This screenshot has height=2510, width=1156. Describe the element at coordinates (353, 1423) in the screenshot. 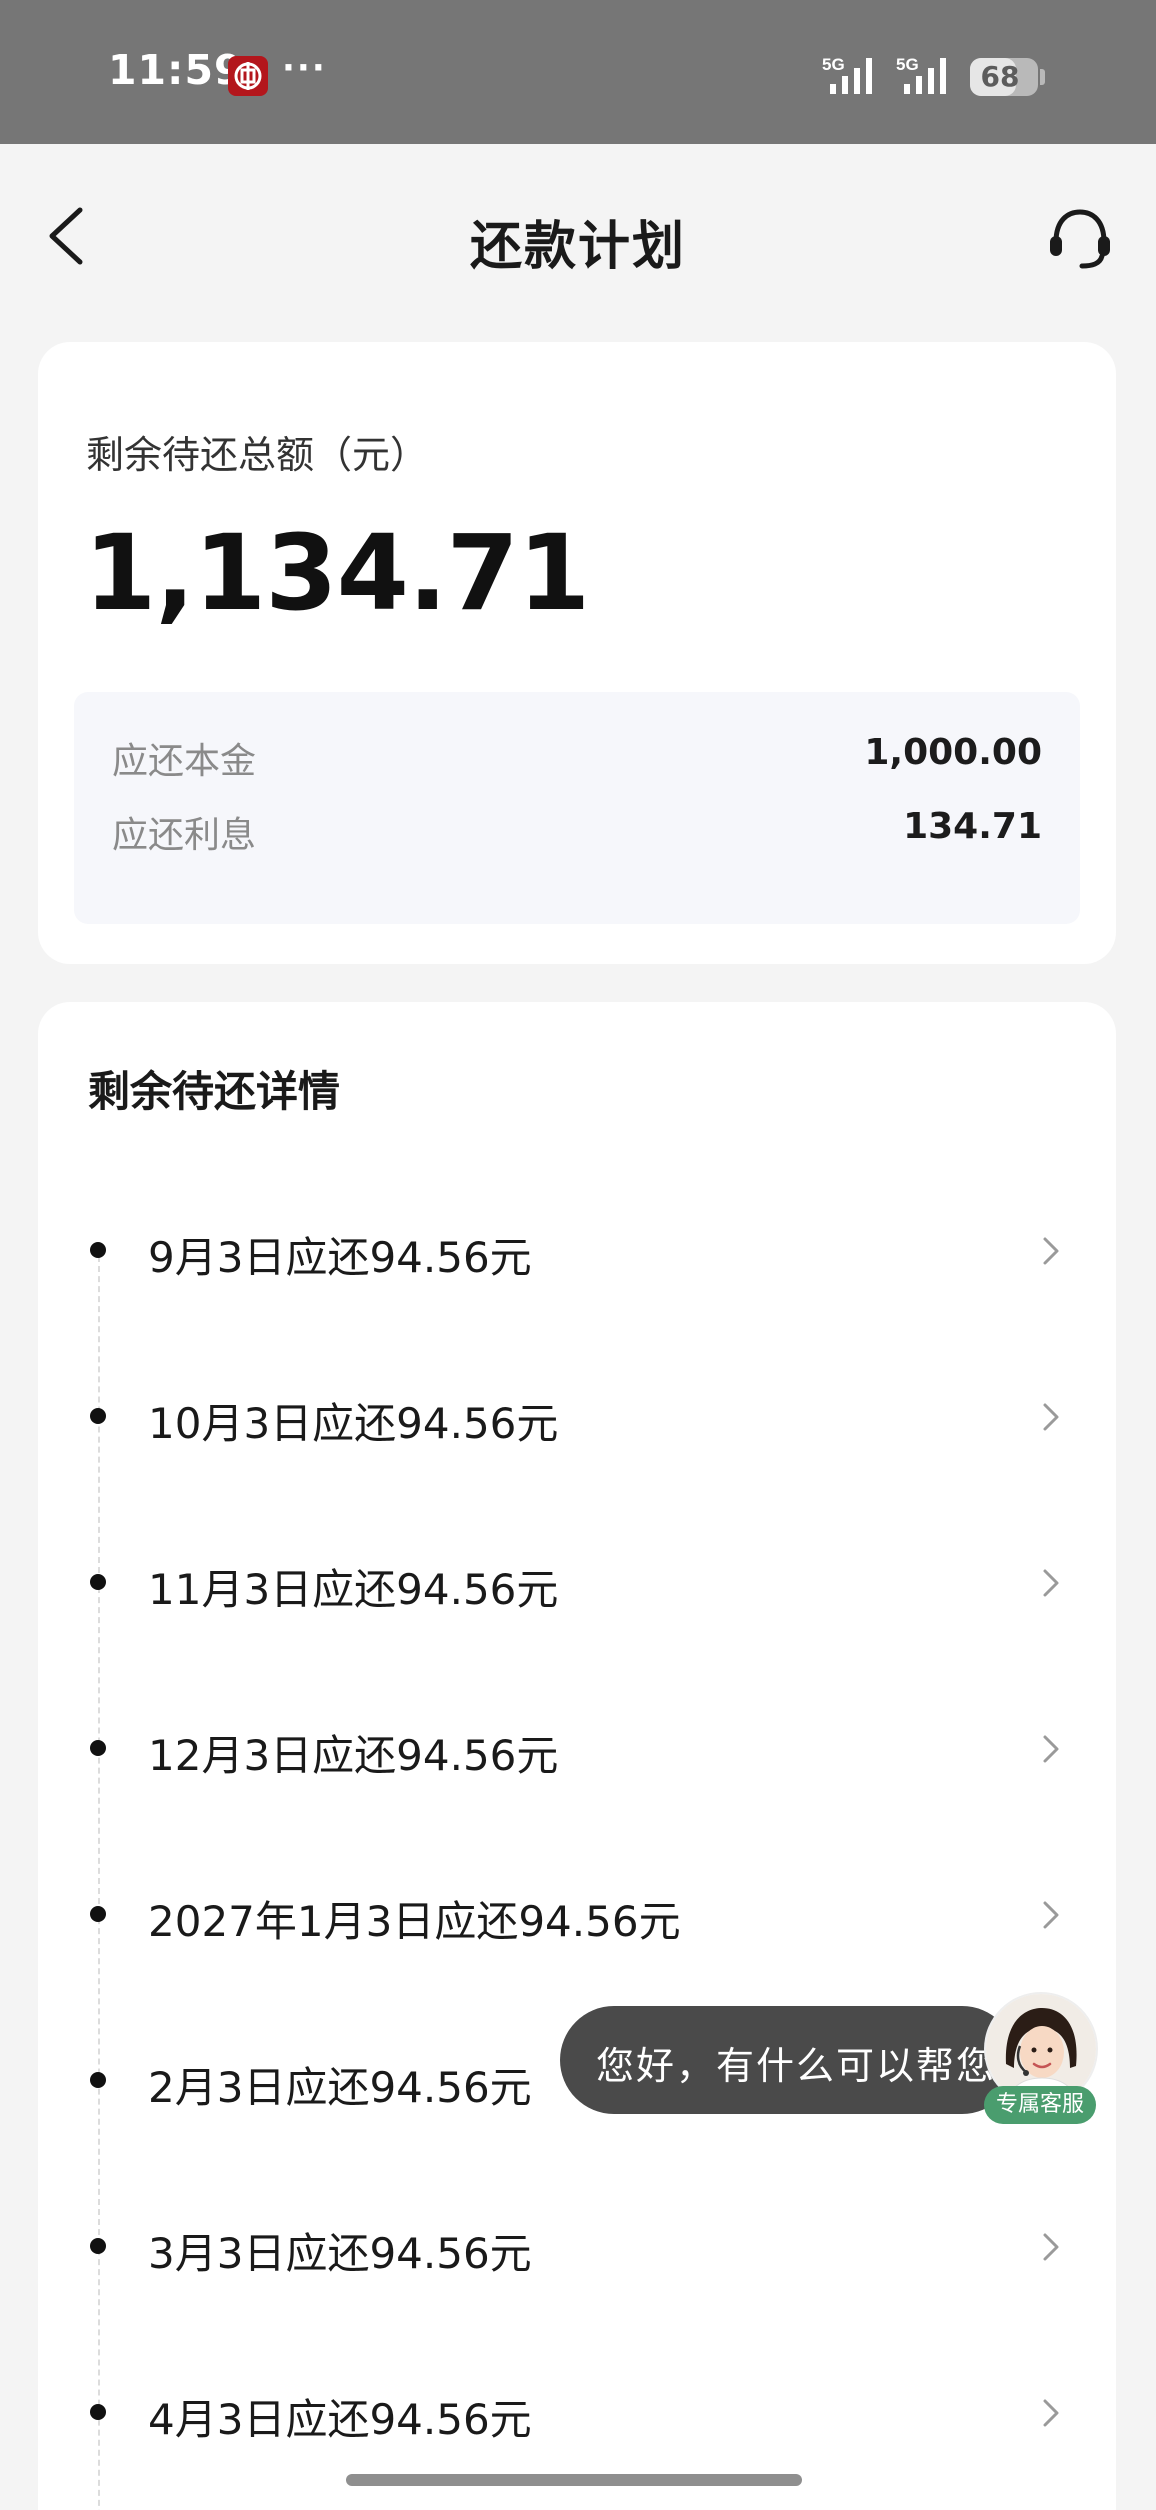

I see `schedule-item-label: 10月3日应还94.56元` at that location.